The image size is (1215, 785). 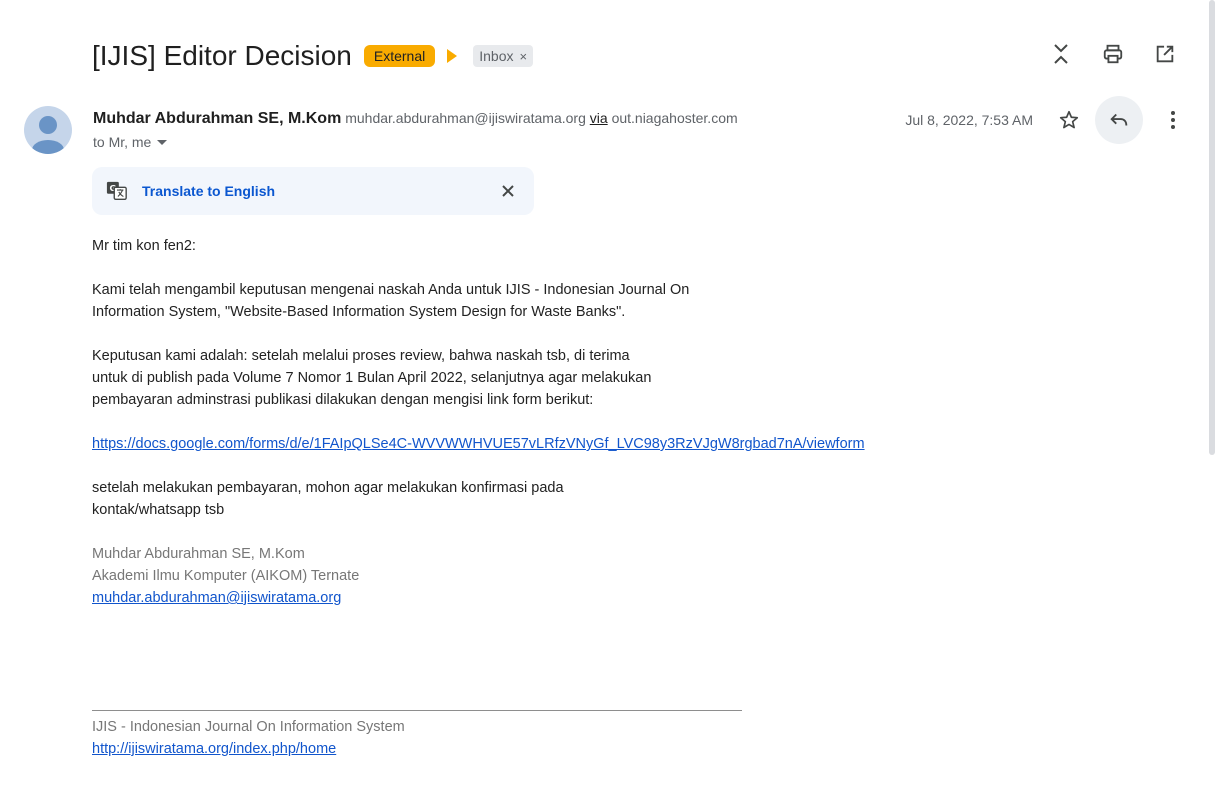 What do you see at coordinates (116, 190) in the screenshot?
I see `translate-icon: G` at bounding box center [116, 190].